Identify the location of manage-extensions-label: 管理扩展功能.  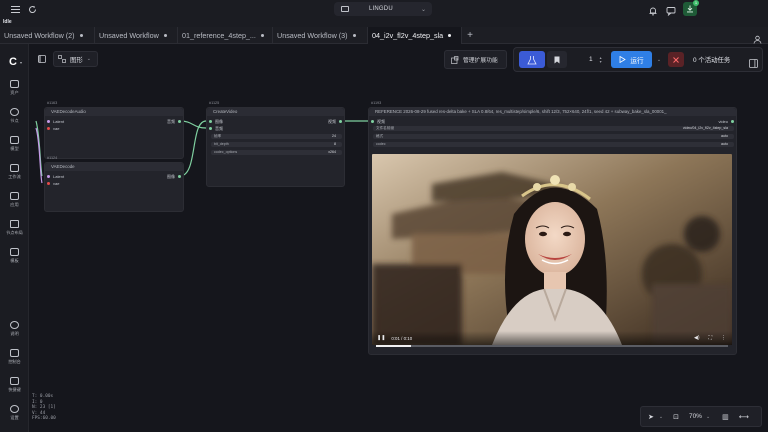
(480, 61).